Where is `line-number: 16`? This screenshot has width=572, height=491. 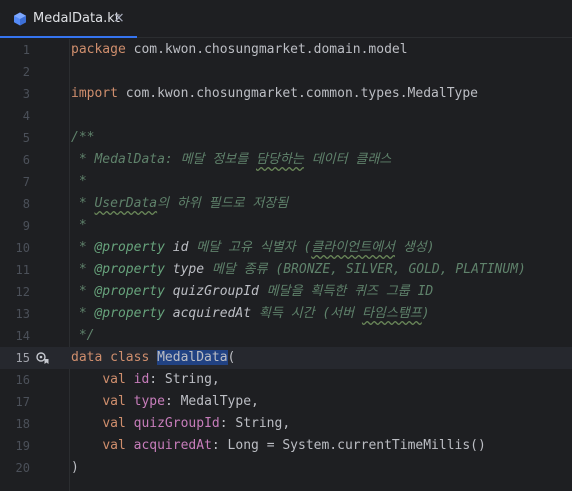 line-number: 16 is located at coordinates (22, 380).